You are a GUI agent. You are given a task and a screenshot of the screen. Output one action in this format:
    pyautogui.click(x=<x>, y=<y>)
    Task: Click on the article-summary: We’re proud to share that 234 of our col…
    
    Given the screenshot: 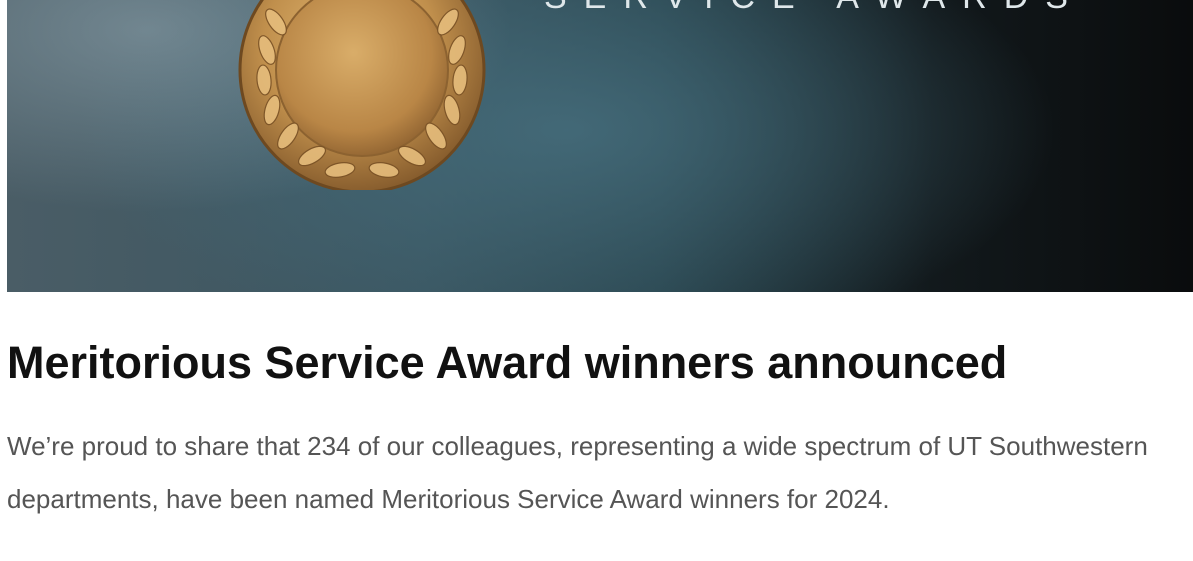 What is the action you would take?
    pyautogui.click(x=577, y=472)
    